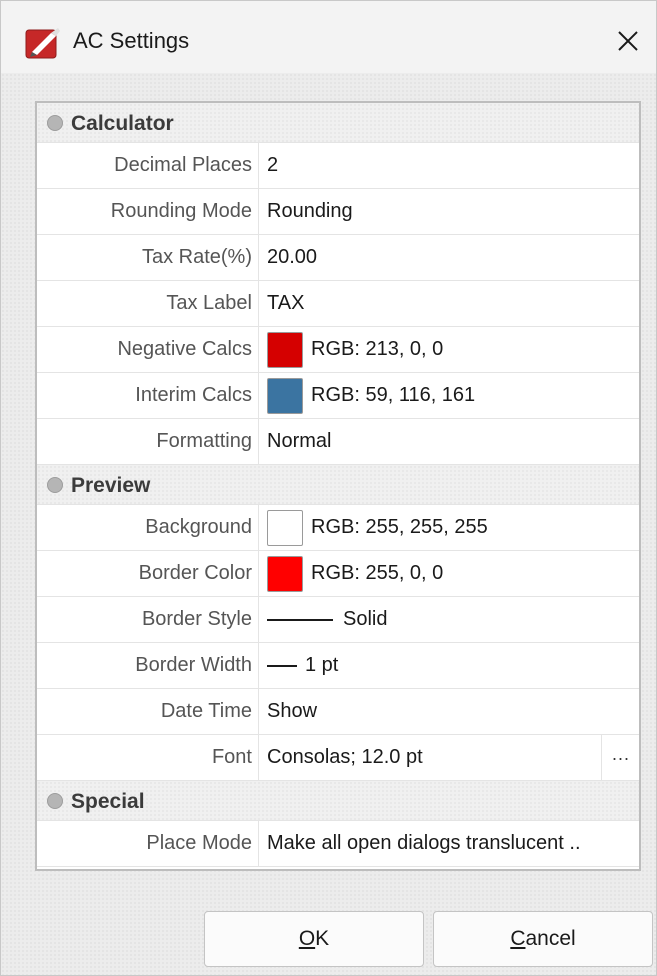 The width and height of the screenshot is (657, 976). Describe the element at coordinates (148, 757) in the screenshot. I see `property-name: Font` at that location.